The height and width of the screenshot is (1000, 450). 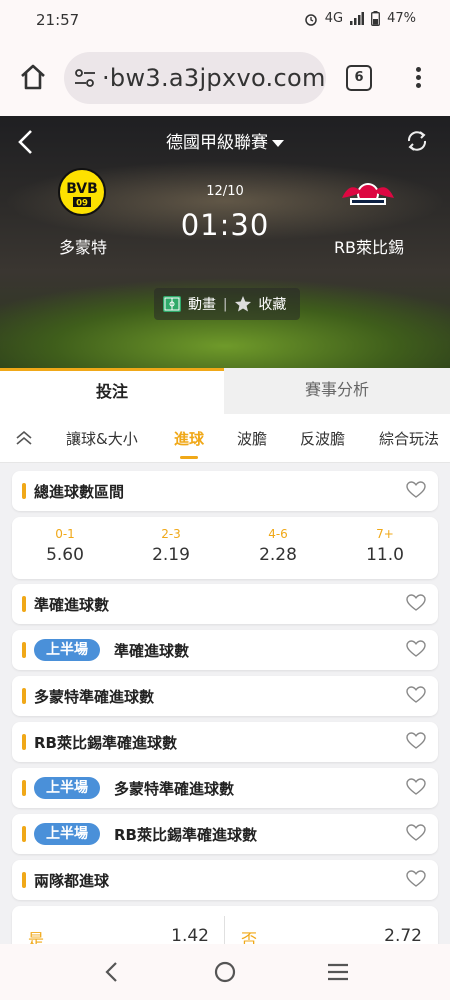 What do you see at coordinates (225, 880) in the screenshot?
I see `market-both-teams-score: 兩隊都進球` at bounding box center [225, 880].